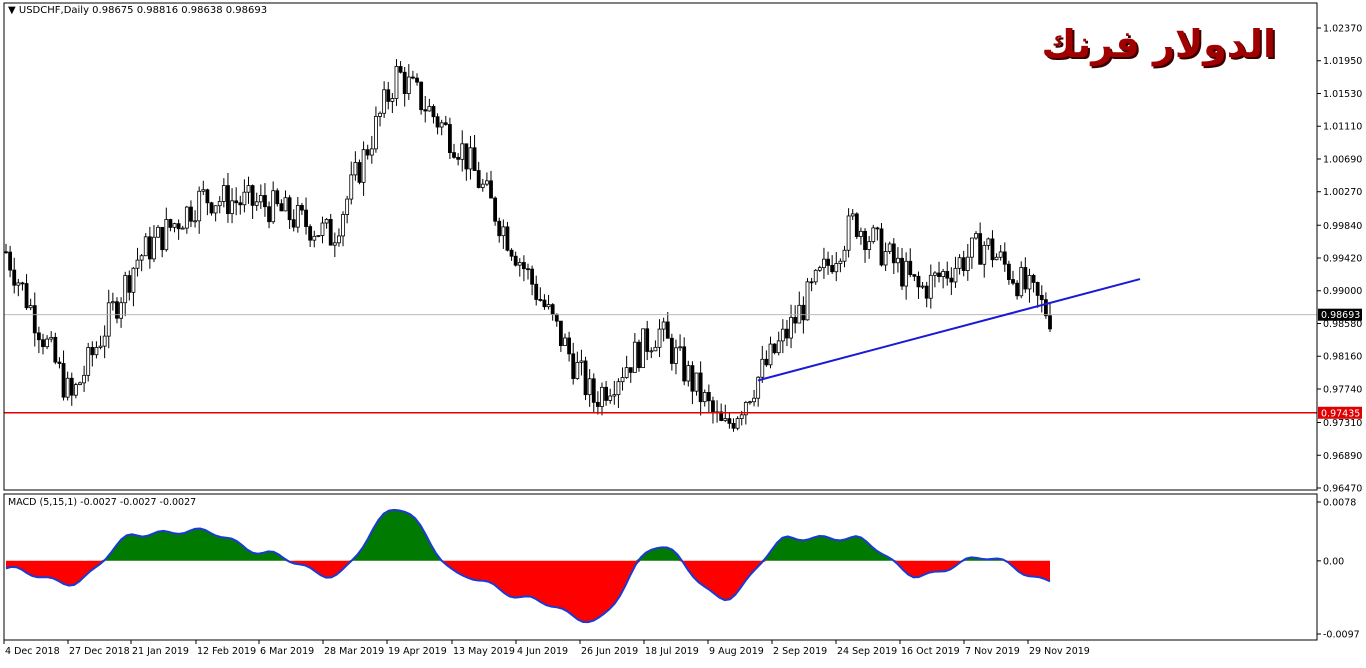  Describe the element at coordinates (949, 330) in the screenshot. I see `trendline` at that location.